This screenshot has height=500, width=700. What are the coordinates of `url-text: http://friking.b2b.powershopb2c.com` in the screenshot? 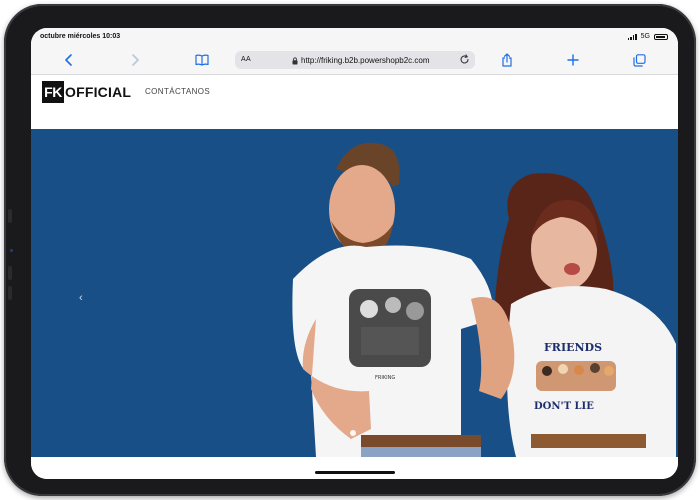 It's located at (365, 60).